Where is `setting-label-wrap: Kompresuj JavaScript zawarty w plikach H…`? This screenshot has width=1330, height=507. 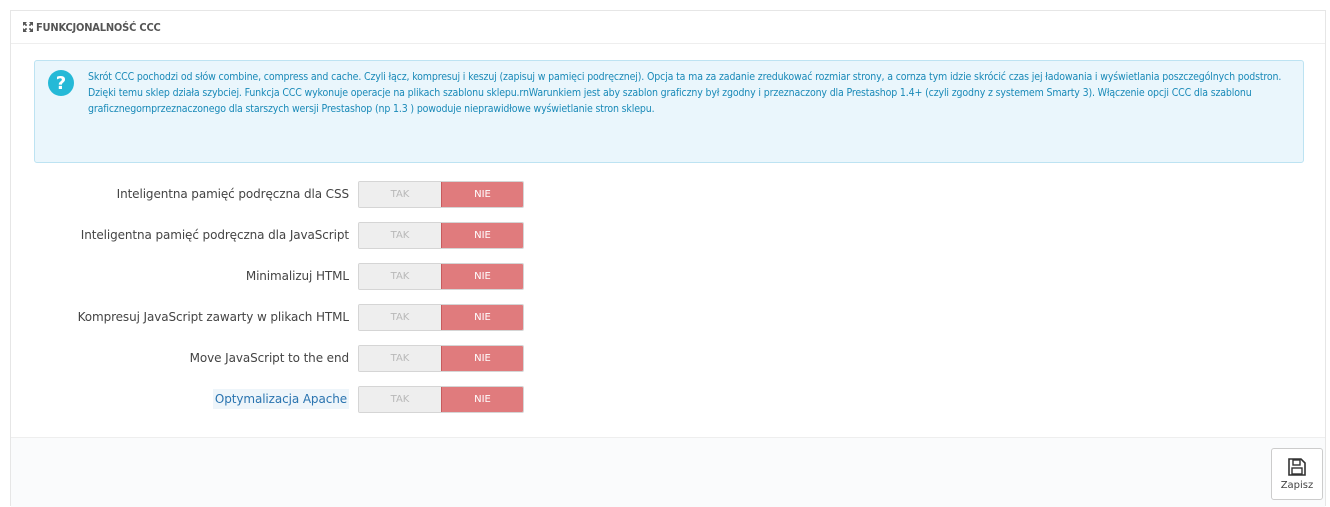
setting-label-wrap: Kompresuj JavaScript zawarty w plikach H… is located at coordinates (180, 317).